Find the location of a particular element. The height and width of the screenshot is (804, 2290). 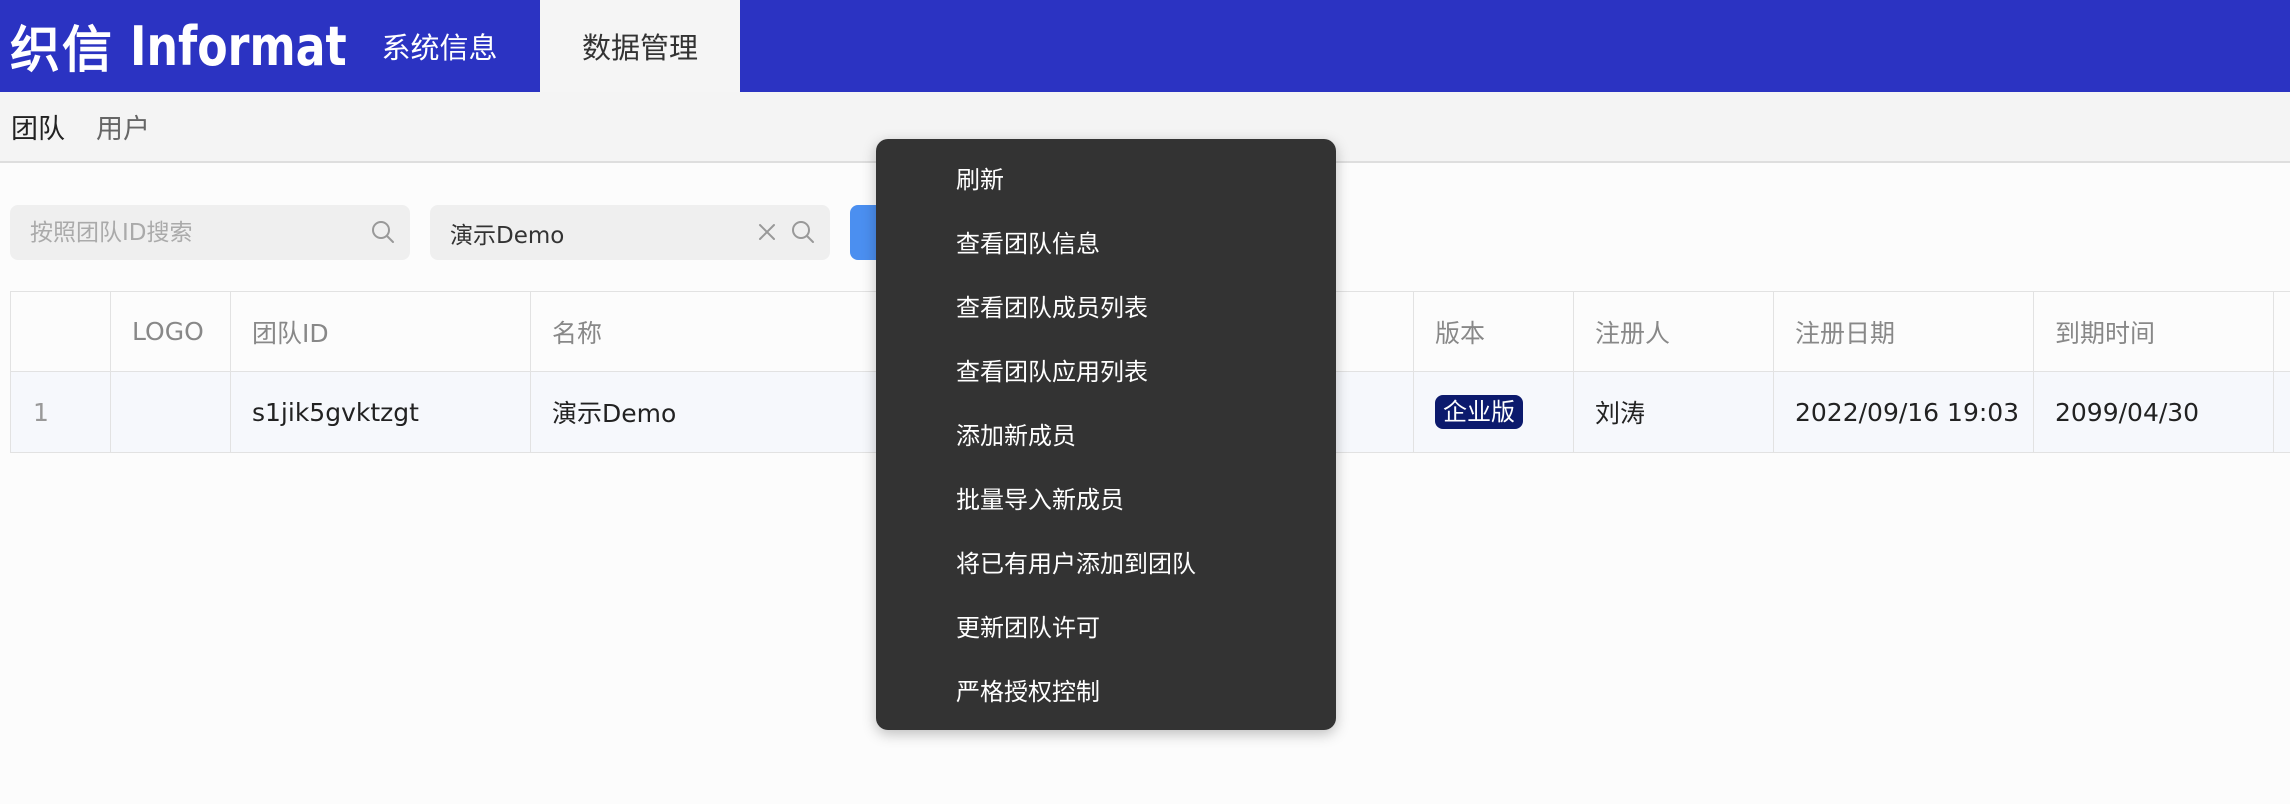

menu-item-update-license: 更新团队许可 is located at coordinates (1028, 625).